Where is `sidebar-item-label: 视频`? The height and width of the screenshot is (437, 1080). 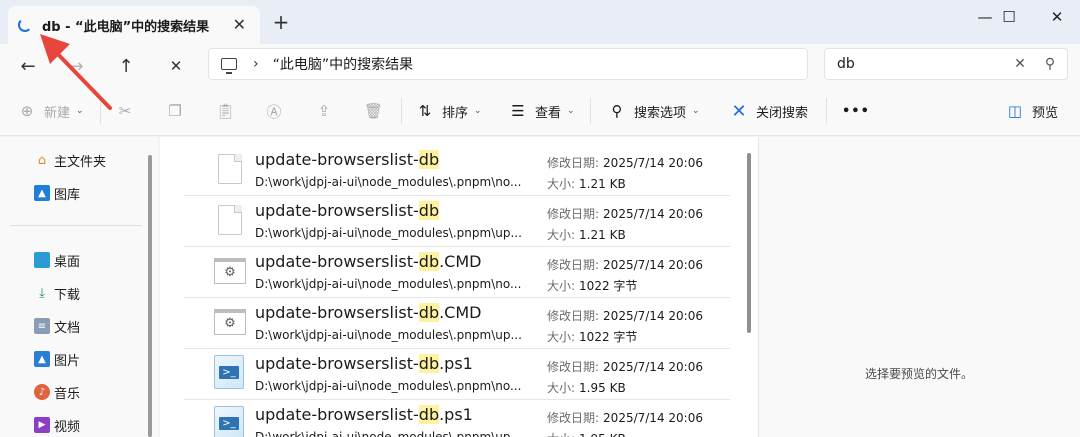 sidebar-item-label: 视频 is located at coordinates (67, 427).